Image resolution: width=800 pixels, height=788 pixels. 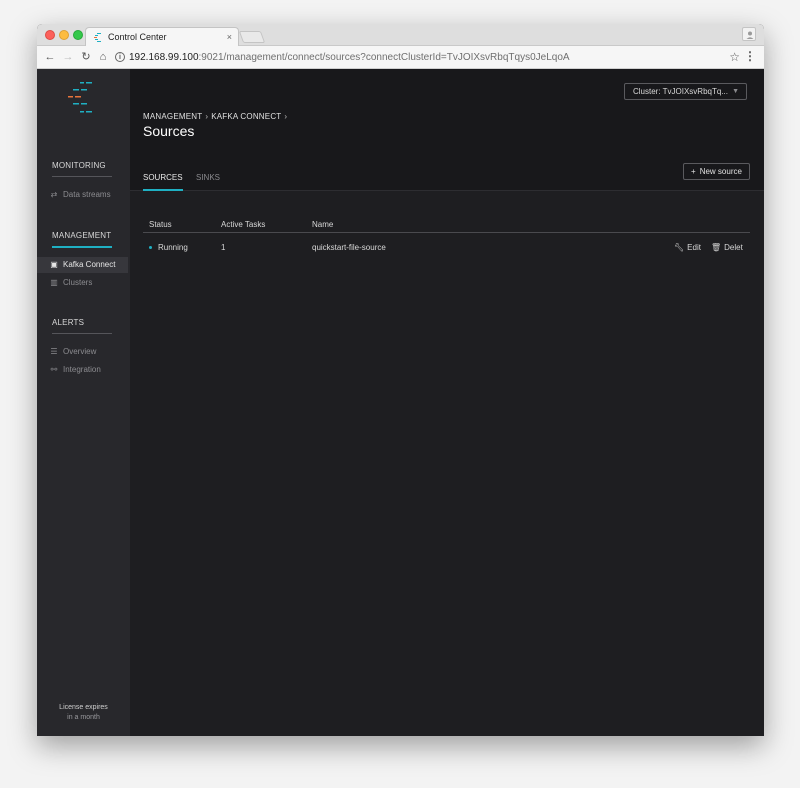 I want to click on sidebar-item-data-streams: ⇄ Data streams, so click(x=82, y=195).